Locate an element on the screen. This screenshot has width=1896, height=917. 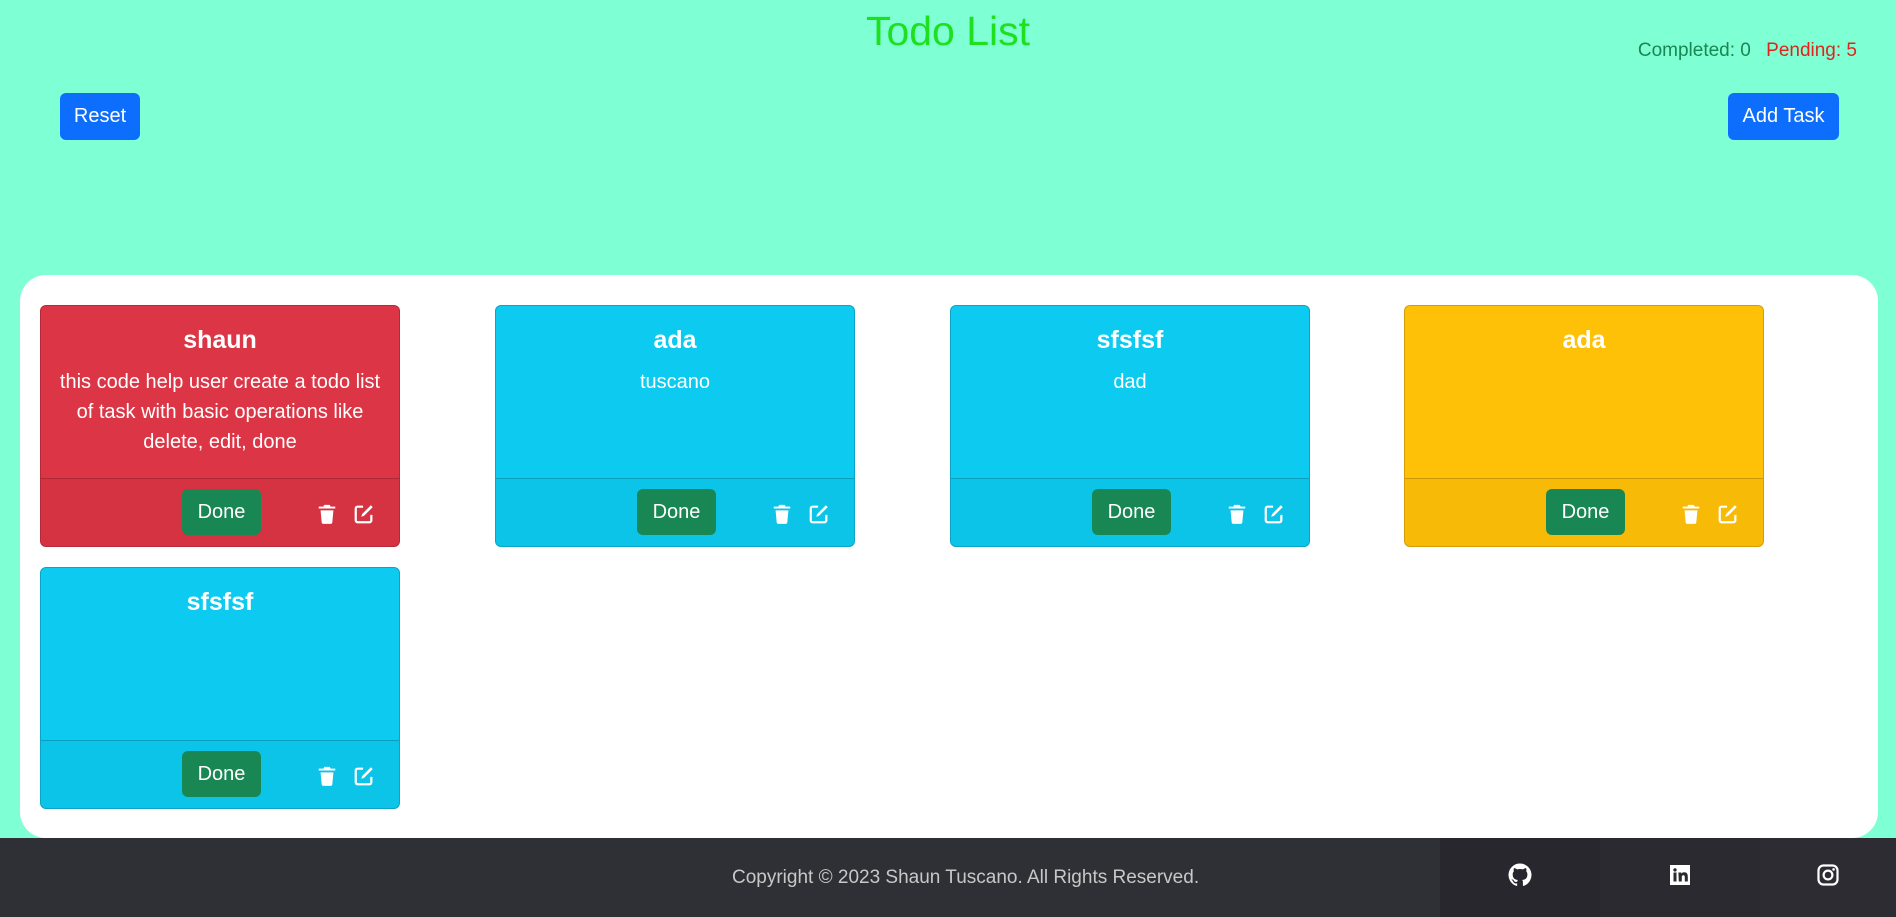
task-title: shaun is located at coordinates (220, 340).